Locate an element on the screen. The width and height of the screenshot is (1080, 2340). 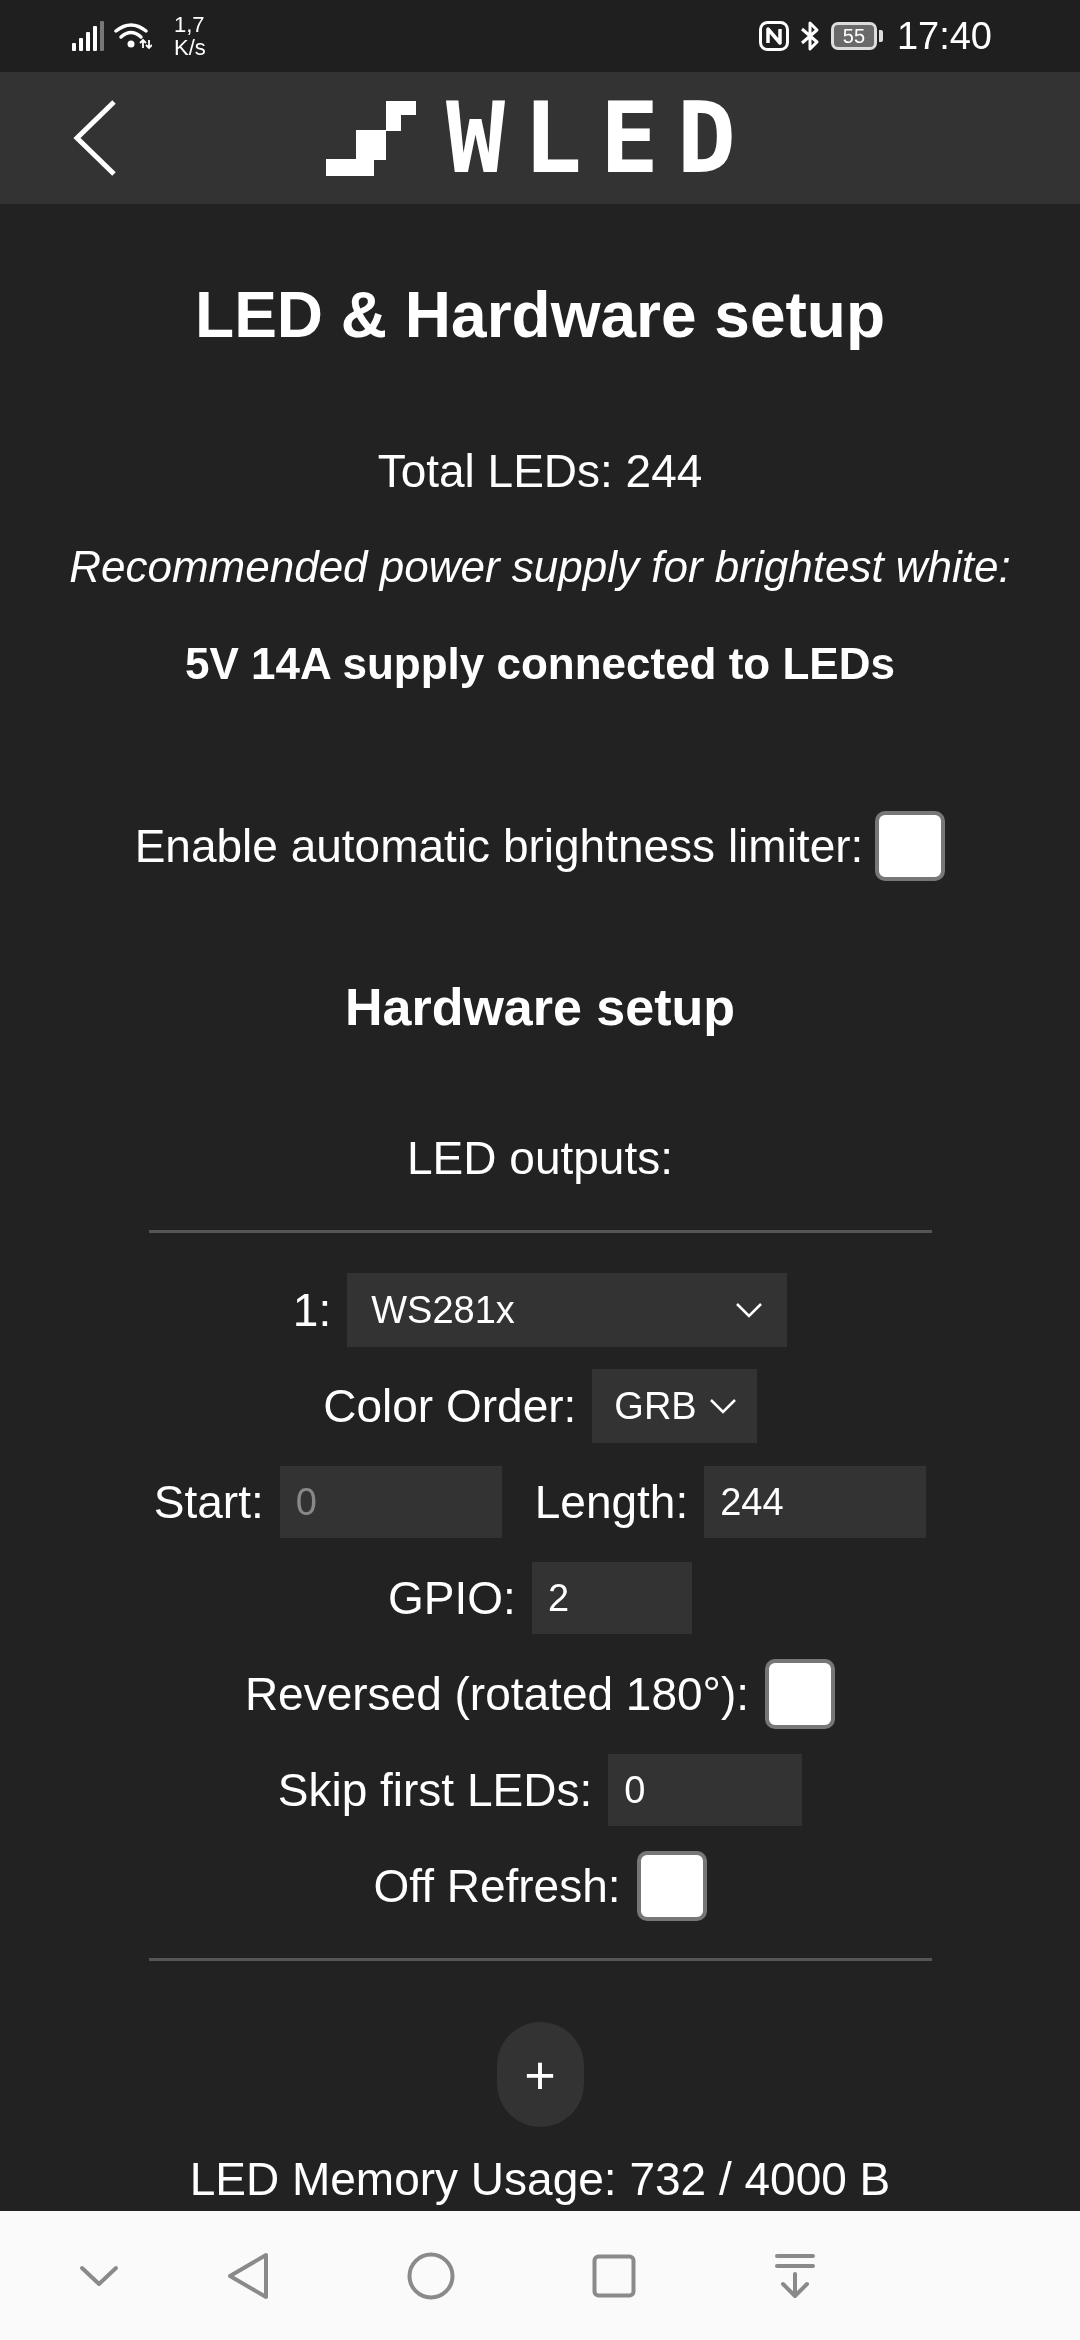
bluetooth-icon is located at coordinates (809, 36).